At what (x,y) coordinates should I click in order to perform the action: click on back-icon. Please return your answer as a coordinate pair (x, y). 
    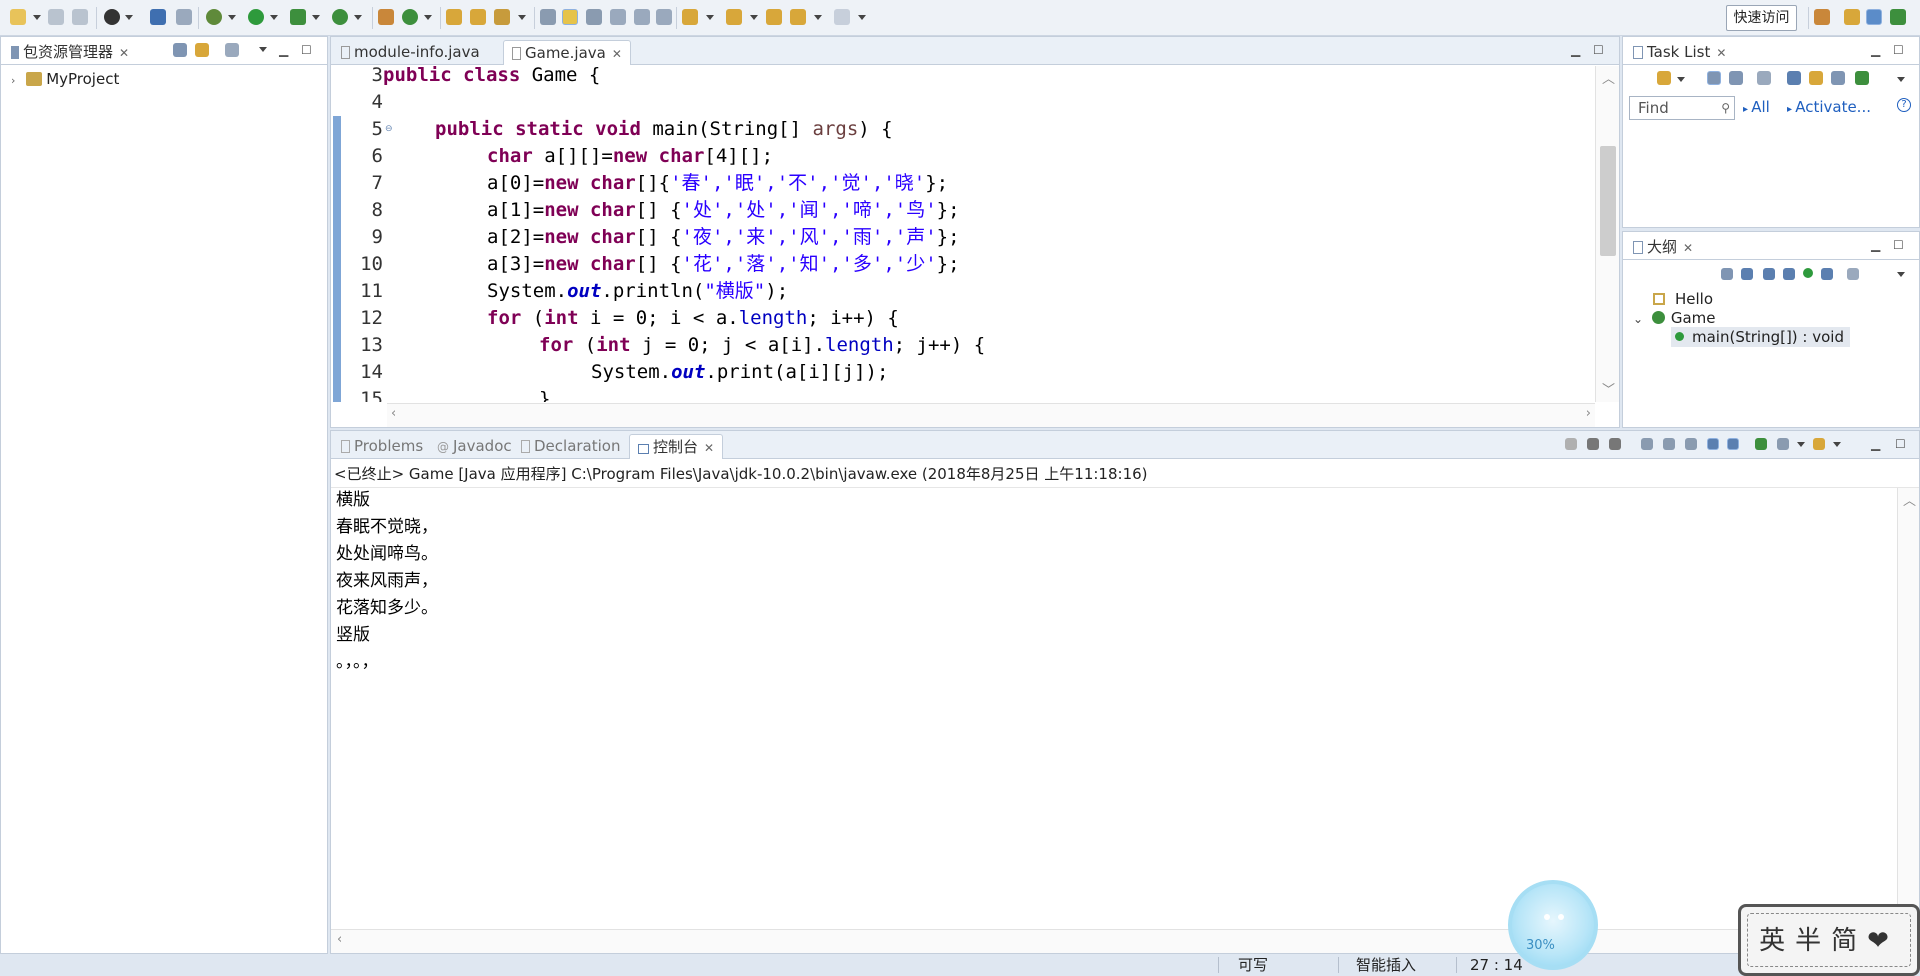
    Looking at the image, I should click on (798, 17).